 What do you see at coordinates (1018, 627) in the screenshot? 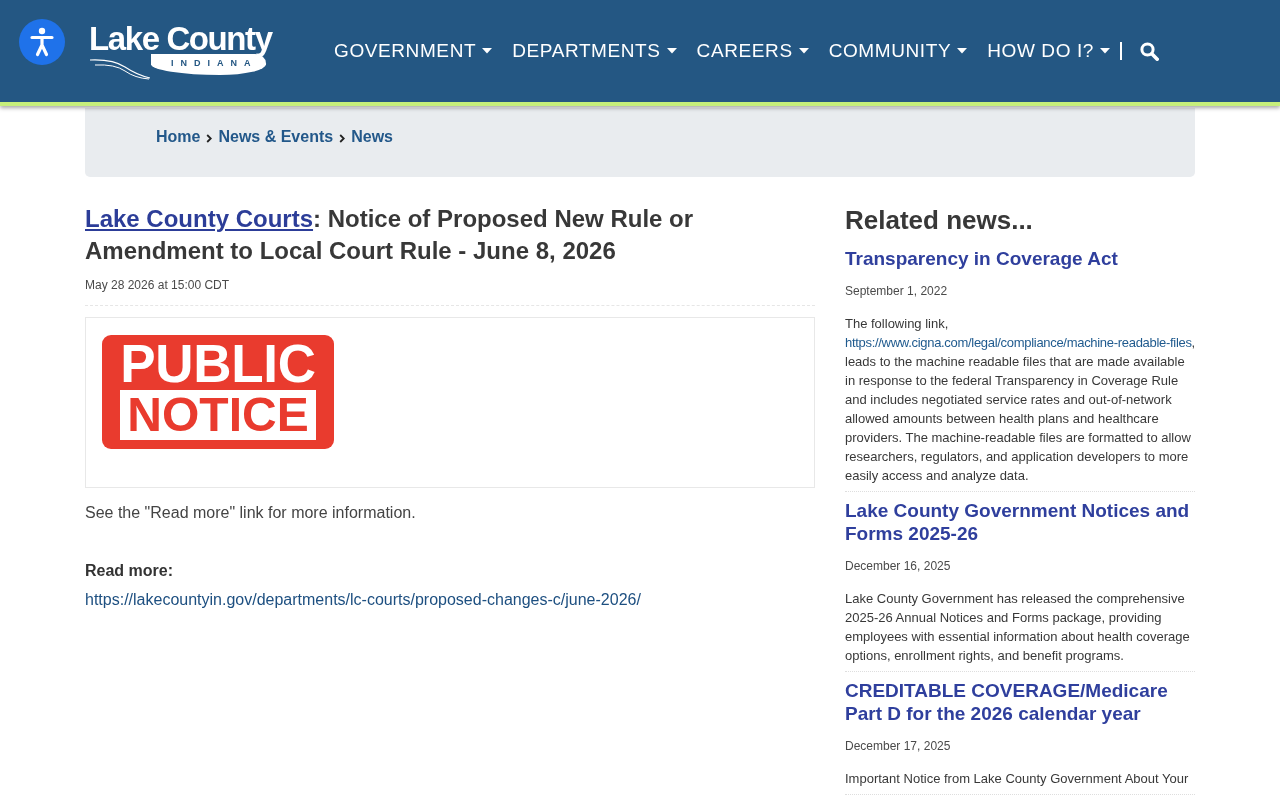
I see `news-summary: Lake County Government has released the comprehensive 2025-26 Annual Notices and Forms package, providing employees with essential information about health coverage options, enrollment rights, and benefit programs.` at bounding box center [1018, 627].